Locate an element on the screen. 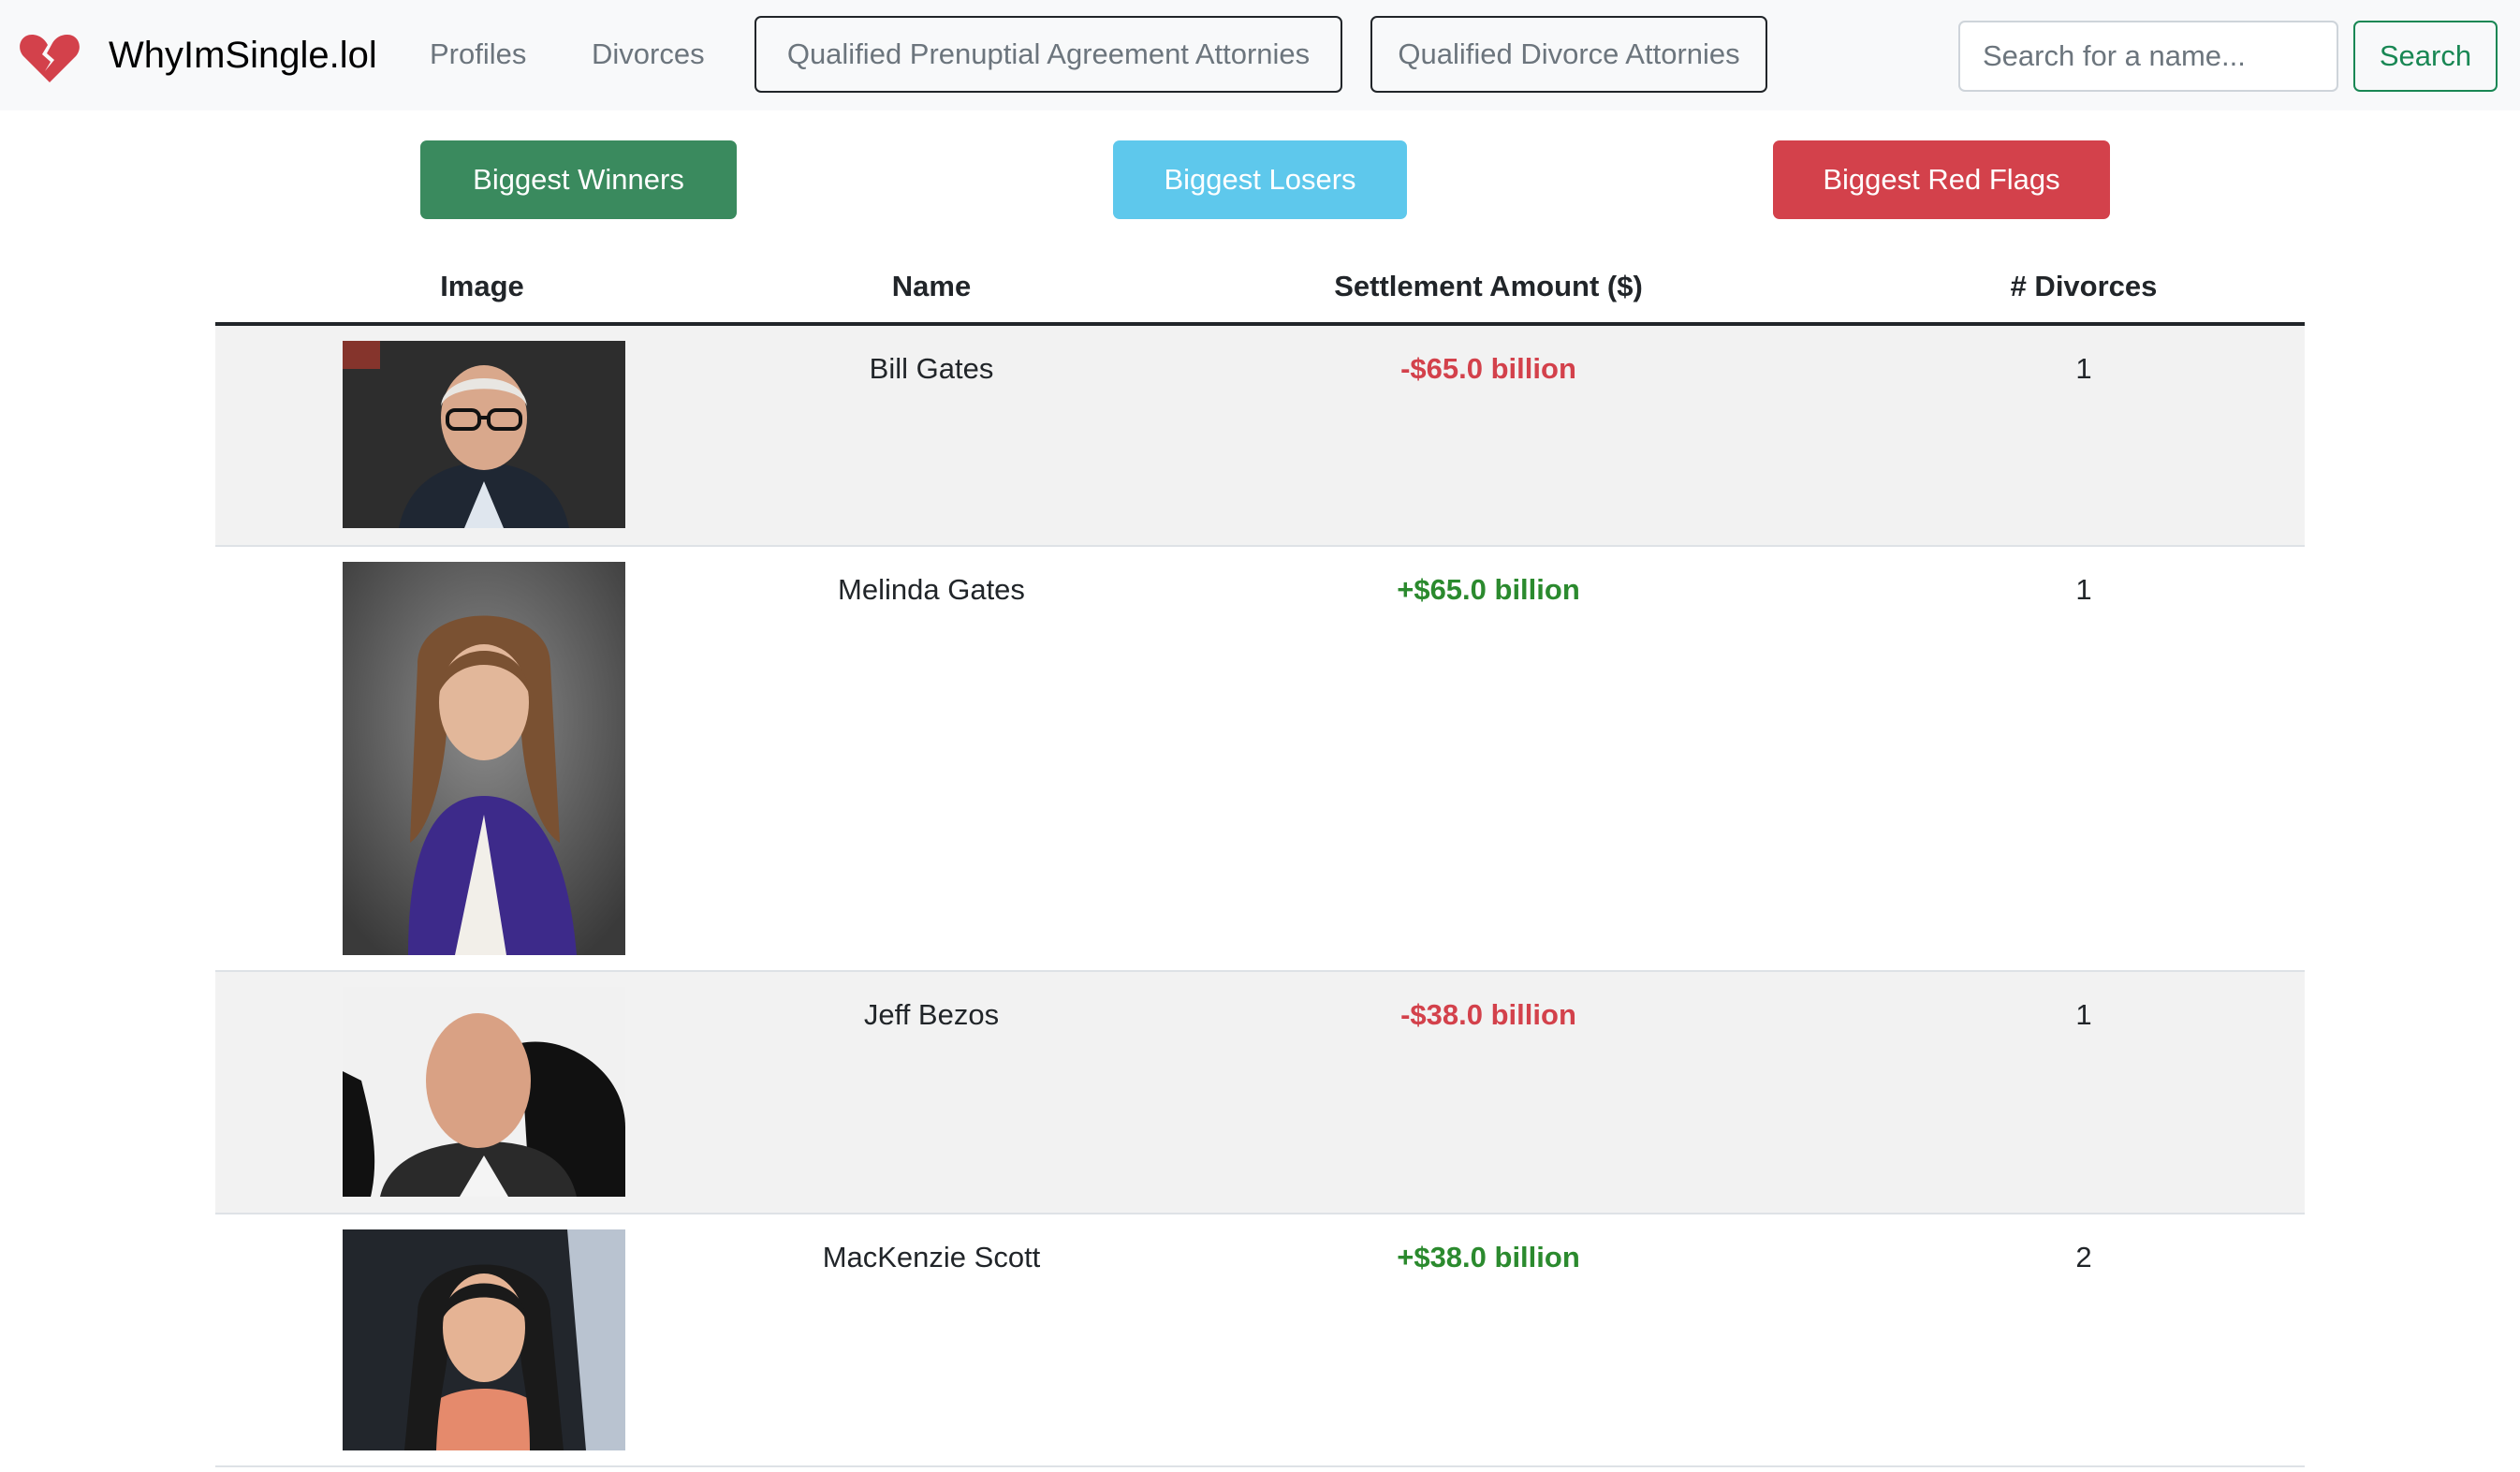  nav-link-profiles: Profiles is located at coordinates (478, 54).